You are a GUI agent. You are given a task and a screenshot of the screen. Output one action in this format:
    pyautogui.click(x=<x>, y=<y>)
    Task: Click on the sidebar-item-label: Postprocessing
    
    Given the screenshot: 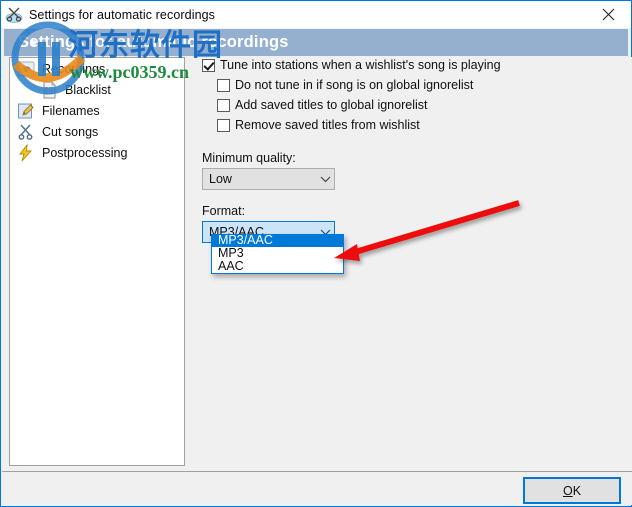 What is the action you would take?
    pyautogui.click(x=85, y=152)
    